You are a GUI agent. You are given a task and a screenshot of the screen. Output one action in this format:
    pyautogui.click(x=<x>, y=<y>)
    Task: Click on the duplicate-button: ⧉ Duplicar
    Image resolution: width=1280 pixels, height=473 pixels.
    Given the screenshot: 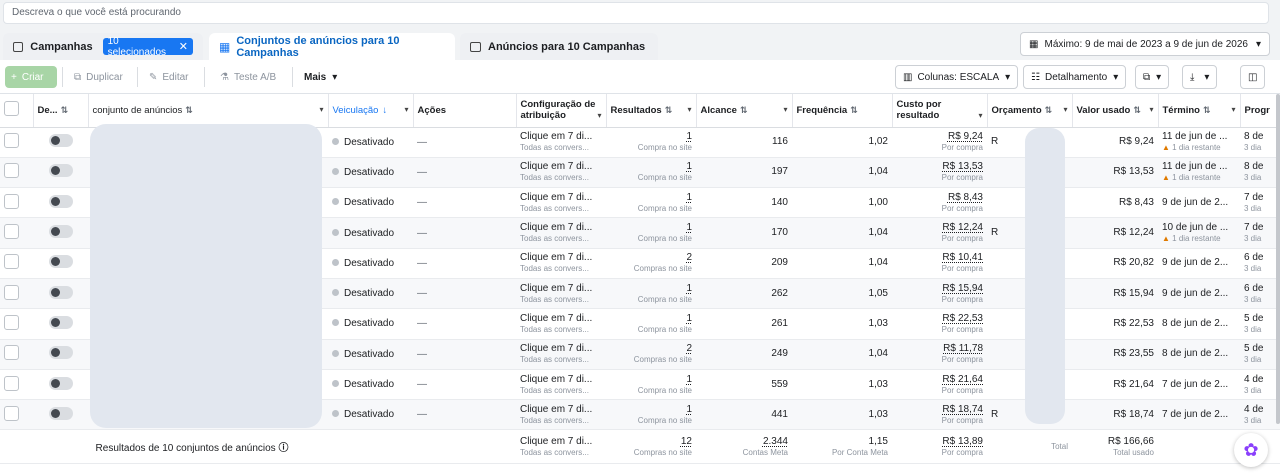 What is the action you would take?
    pyautogui.click(x=98, y=77)
    